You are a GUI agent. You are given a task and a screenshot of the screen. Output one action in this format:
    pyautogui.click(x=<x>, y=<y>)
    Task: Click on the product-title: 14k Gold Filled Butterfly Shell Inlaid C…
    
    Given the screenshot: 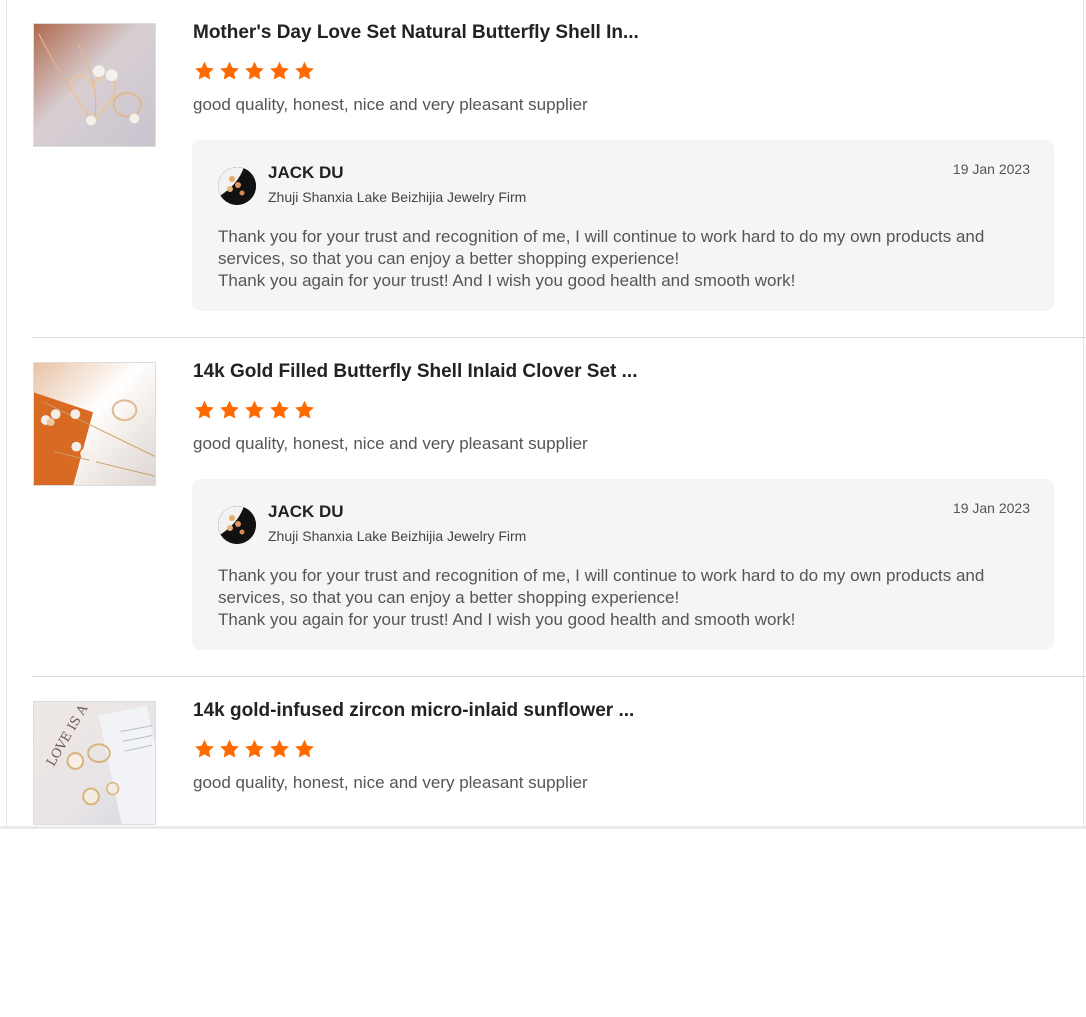 What is the action you would take?
    pyautogui.click(x=415, y=372)
    